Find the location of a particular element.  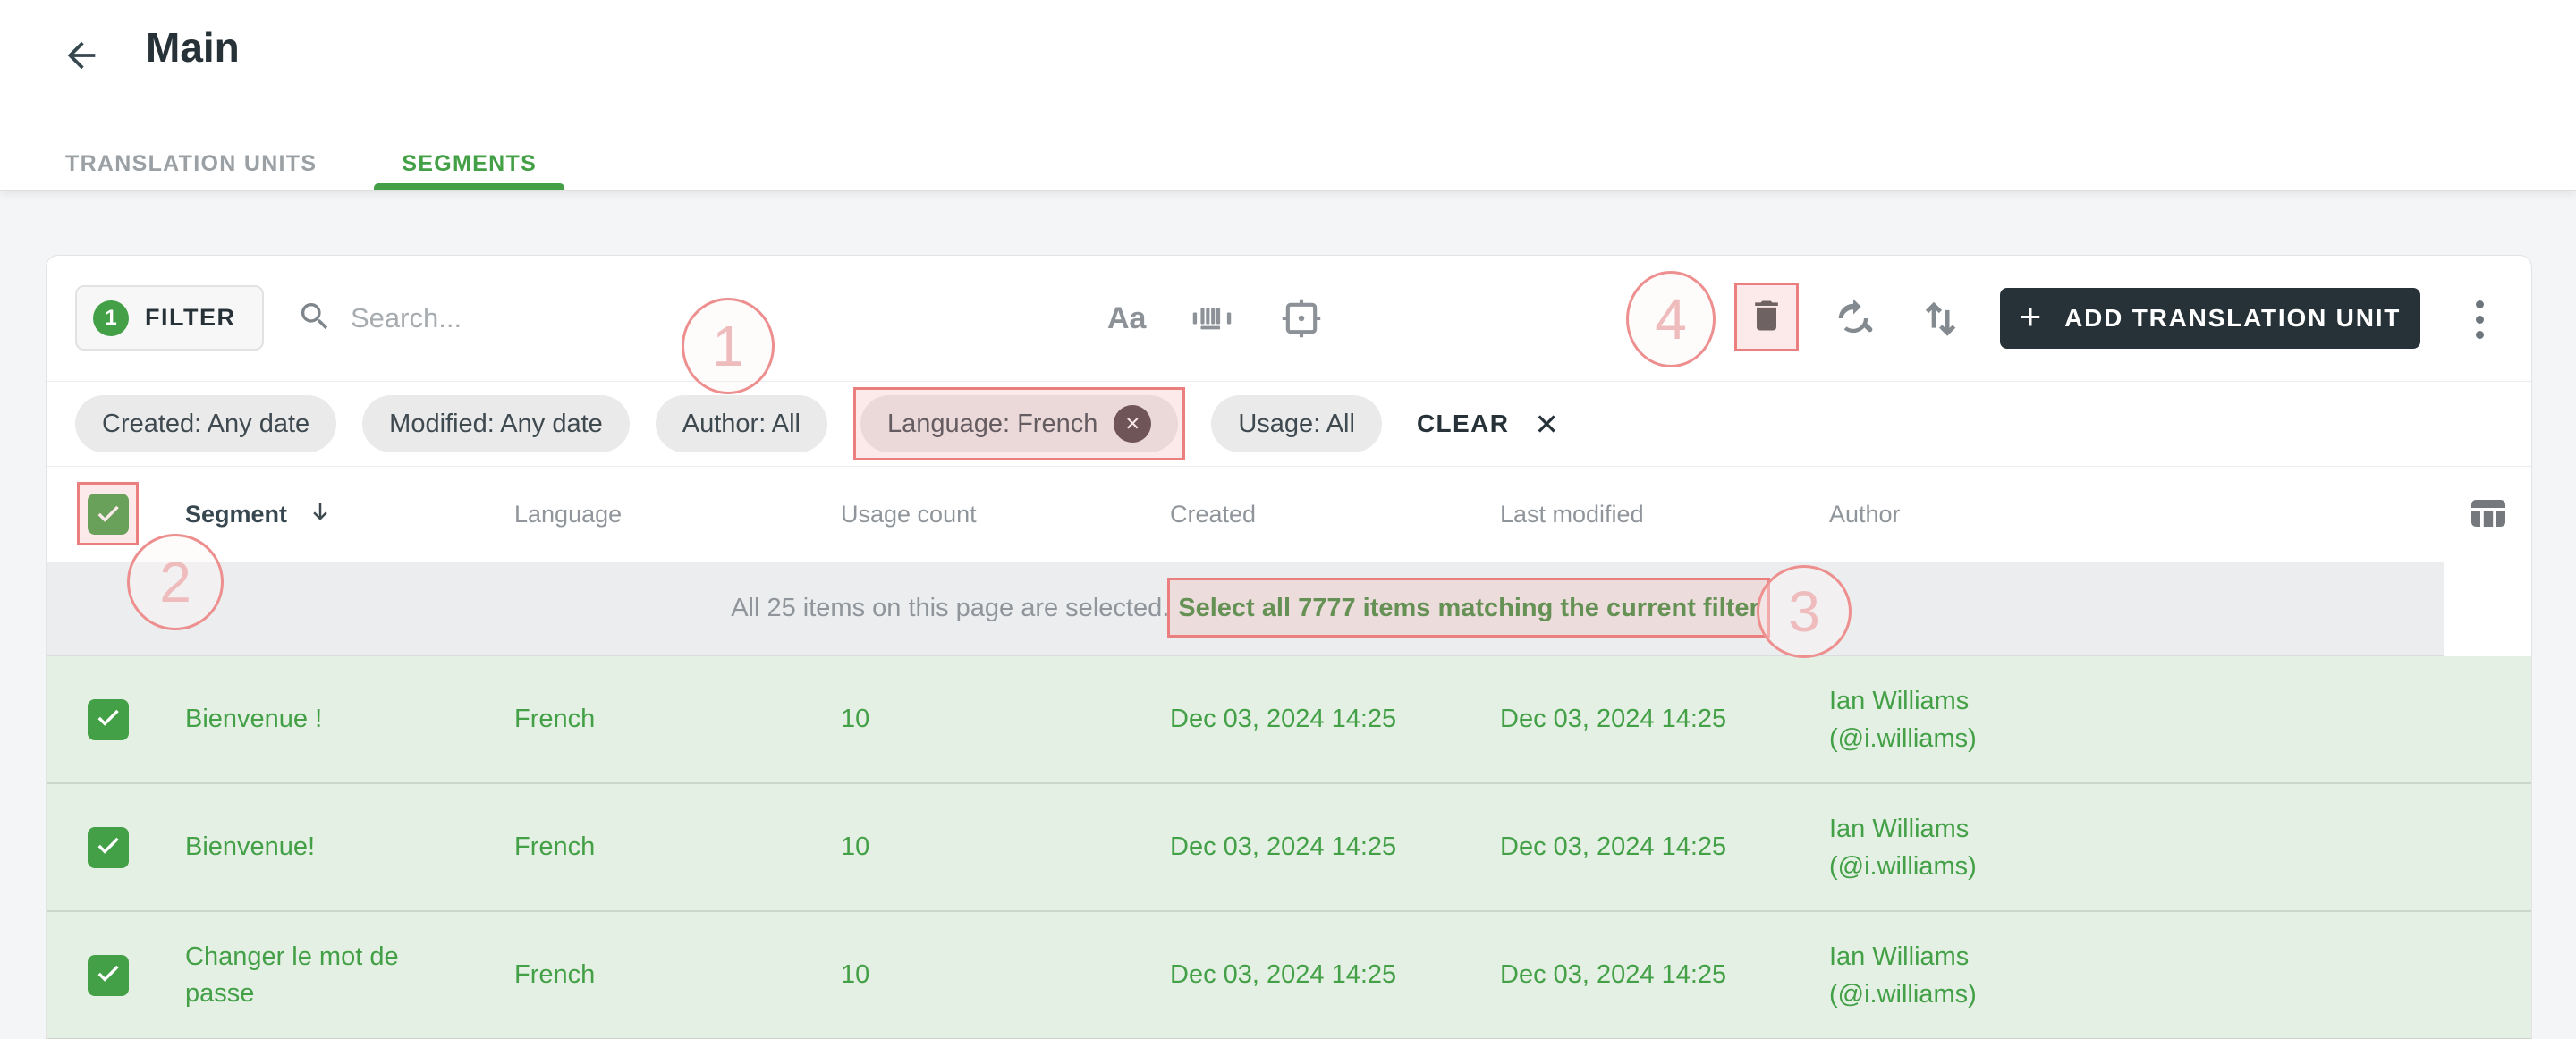

clear-filters-button: CLEAR ✕ is located at coordinates (1489, 424).